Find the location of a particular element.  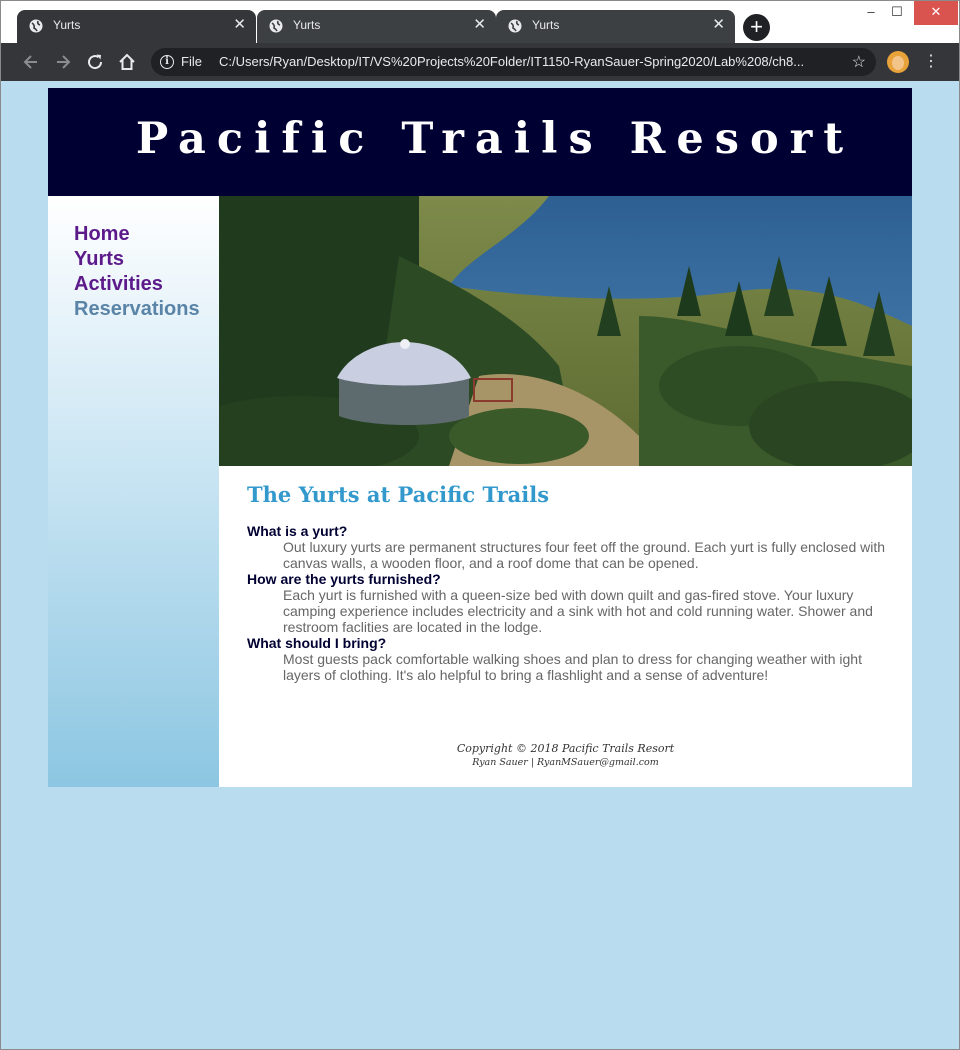

faq-question: What should I bring? is located at coordinates (317, 643).